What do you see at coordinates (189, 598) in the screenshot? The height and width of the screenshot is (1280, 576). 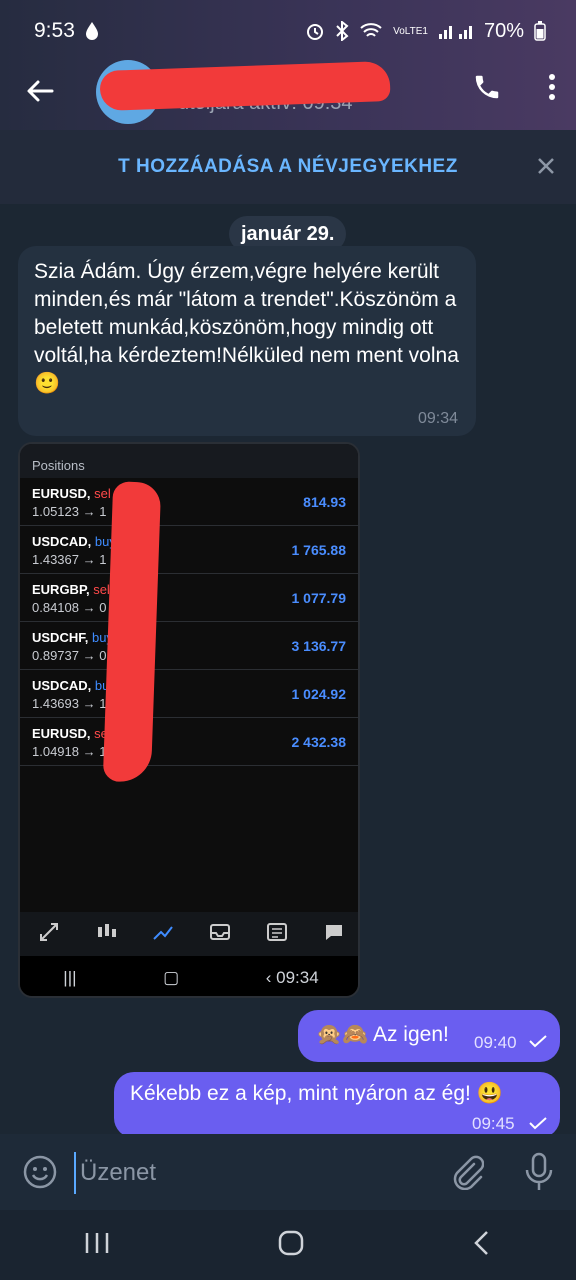 I see `position-row: EURGBP, sell 0.84108 → 0 1 077.79` at bounding box center [189, 598].